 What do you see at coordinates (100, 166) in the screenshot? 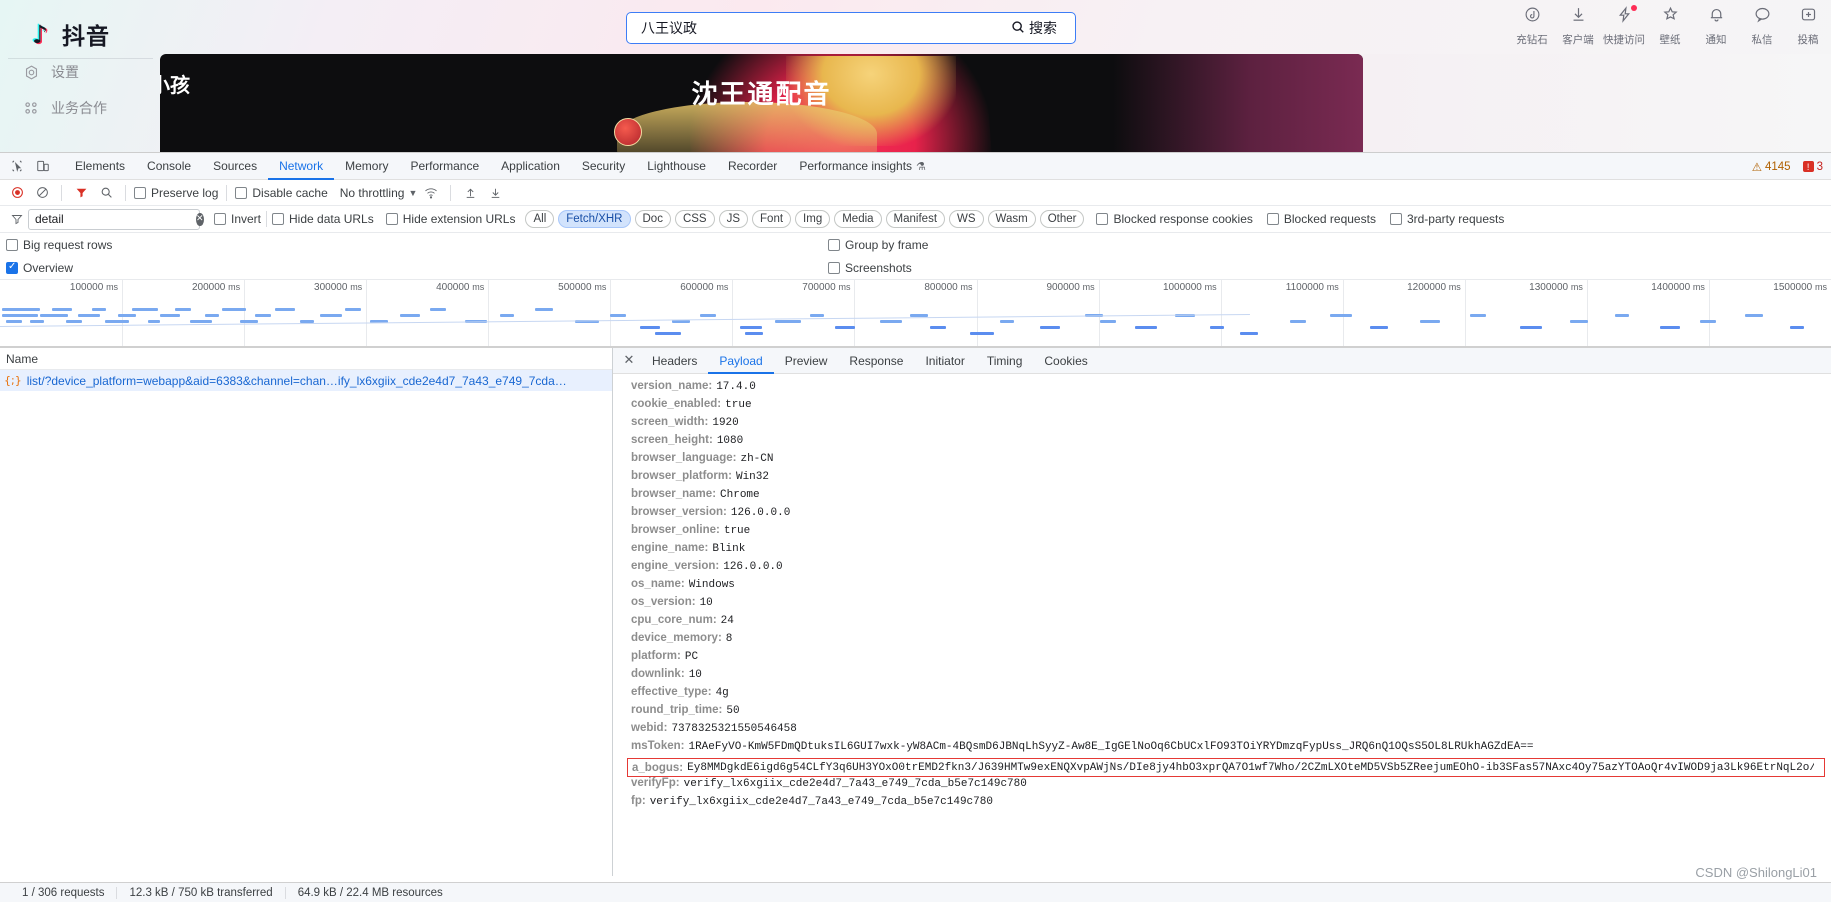
I see `tab-elements: Elements` at bounding box center [100, 166].